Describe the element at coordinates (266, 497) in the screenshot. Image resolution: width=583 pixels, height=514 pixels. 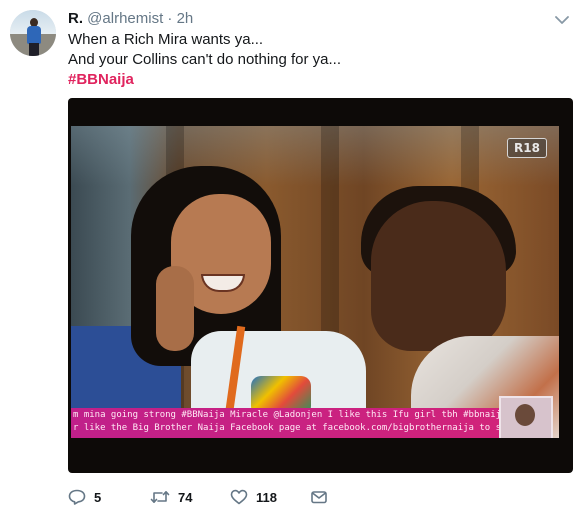
I see `like-count: 118` at that location.